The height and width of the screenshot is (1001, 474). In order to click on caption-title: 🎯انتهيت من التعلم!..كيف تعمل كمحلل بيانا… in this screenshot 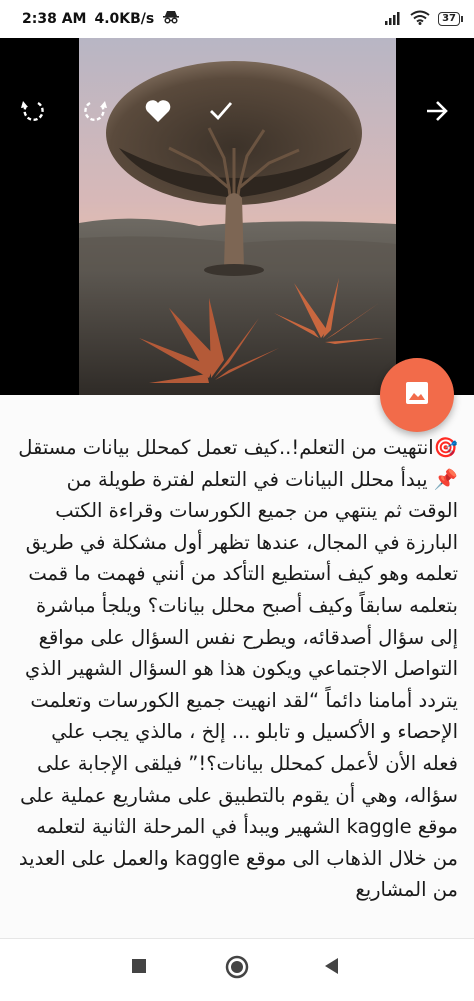, I will do `click(238, 447)`.